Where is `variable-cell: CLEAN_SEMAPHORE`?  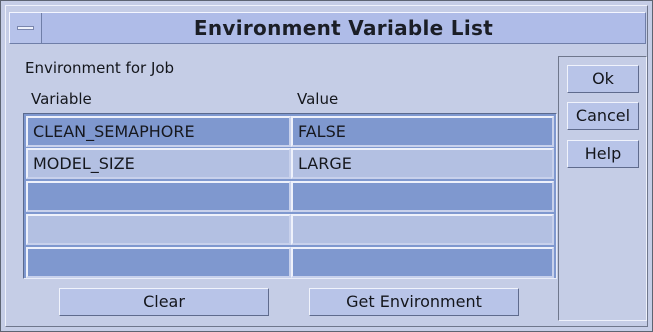 variable-cell: CLEAN_SEMAPHORE is located at coordinates (158, 131).